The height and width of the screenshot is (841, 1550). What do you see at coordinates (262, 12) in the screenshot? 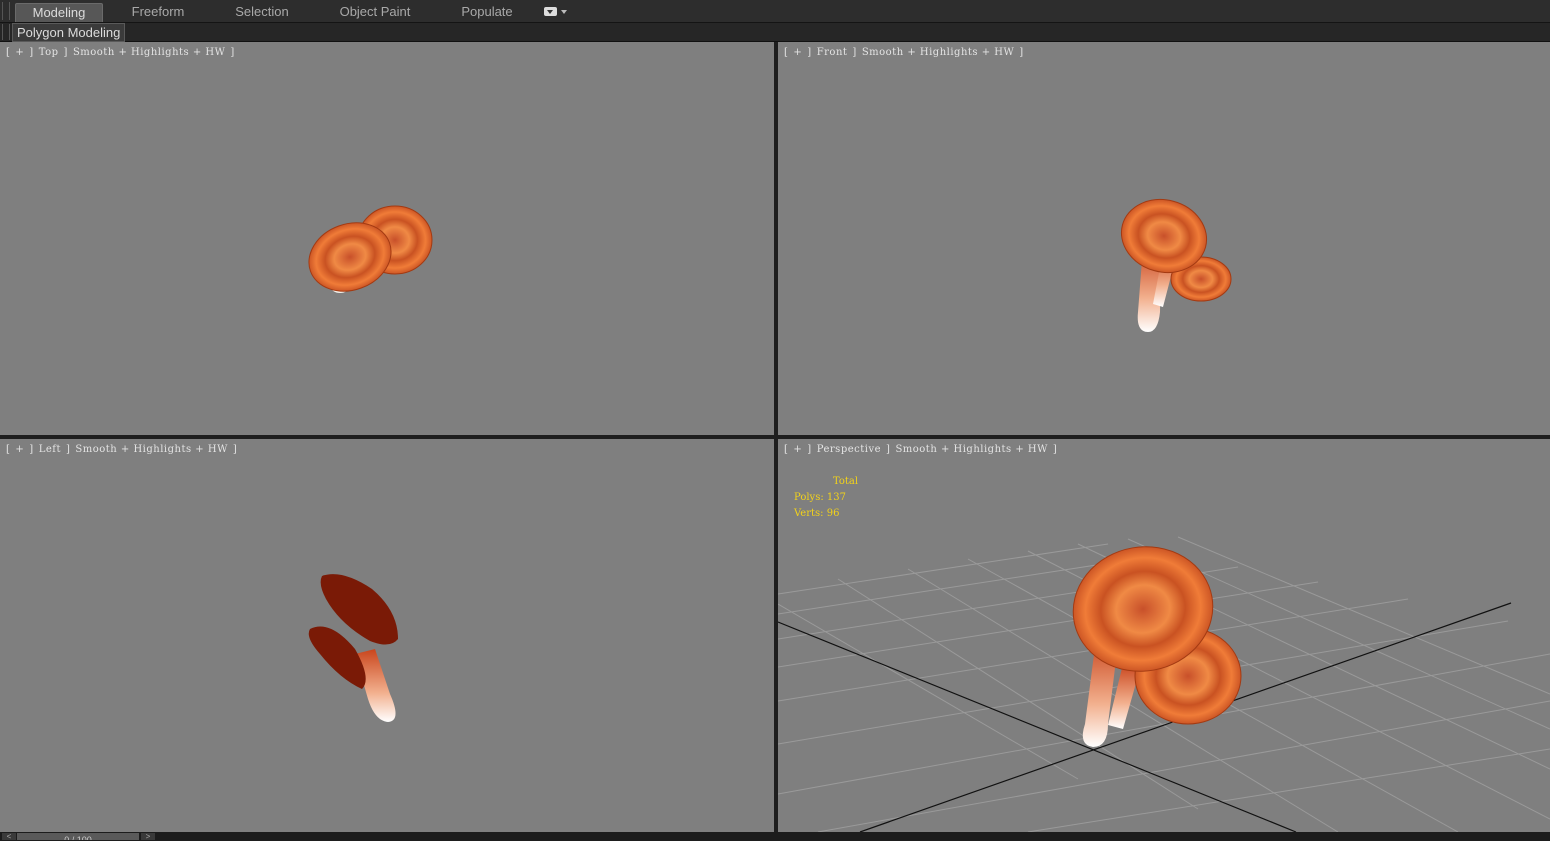
I see `tab-selection: Selection` at bounding box center [262, 12].